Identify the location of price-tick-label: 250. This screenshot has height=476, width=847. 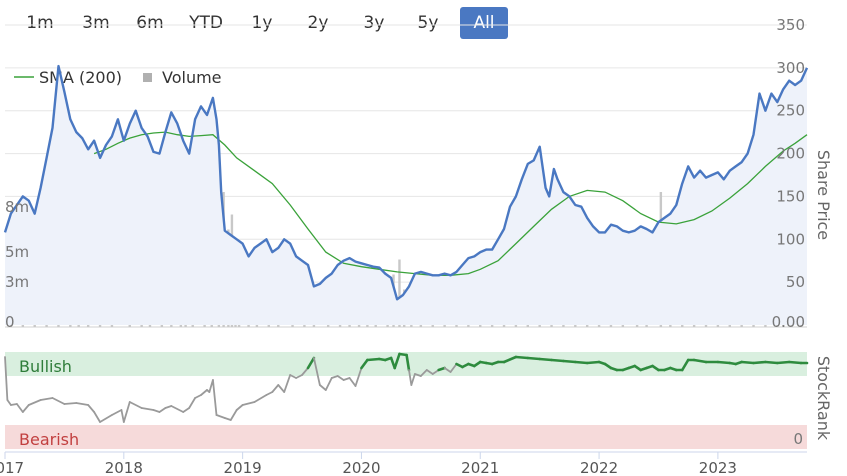
(790, 111).